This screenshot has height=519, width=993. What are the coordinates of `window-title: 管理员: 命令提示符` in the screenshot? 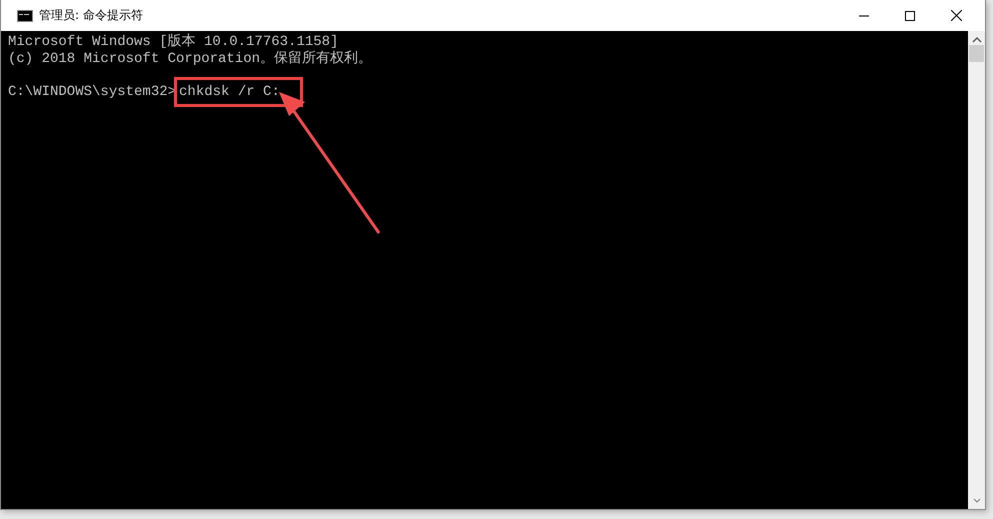 It's located at (91, 15).